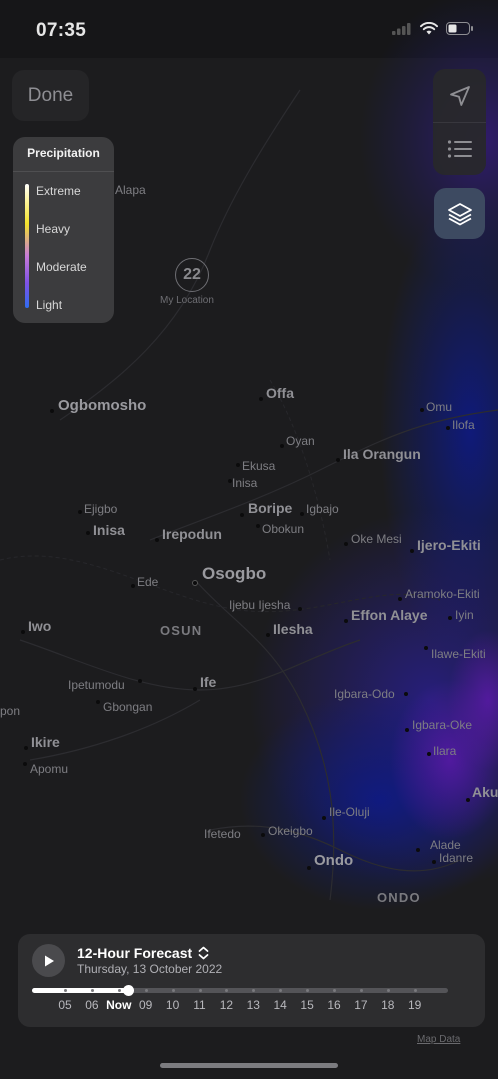  Describe the element at coordinates (382, 454) in the screenshot. I see `map-label: Ila Orangun` at that location.